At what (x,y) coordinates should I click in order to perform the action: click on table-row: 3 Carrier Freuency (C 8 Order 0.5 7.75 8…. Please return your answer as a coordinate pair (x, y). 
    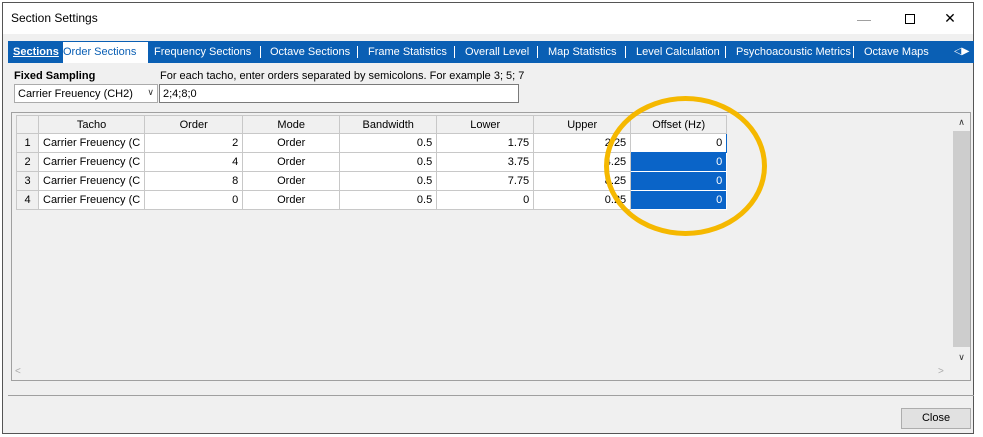
    Looking at the image, I should click on (372, 181).